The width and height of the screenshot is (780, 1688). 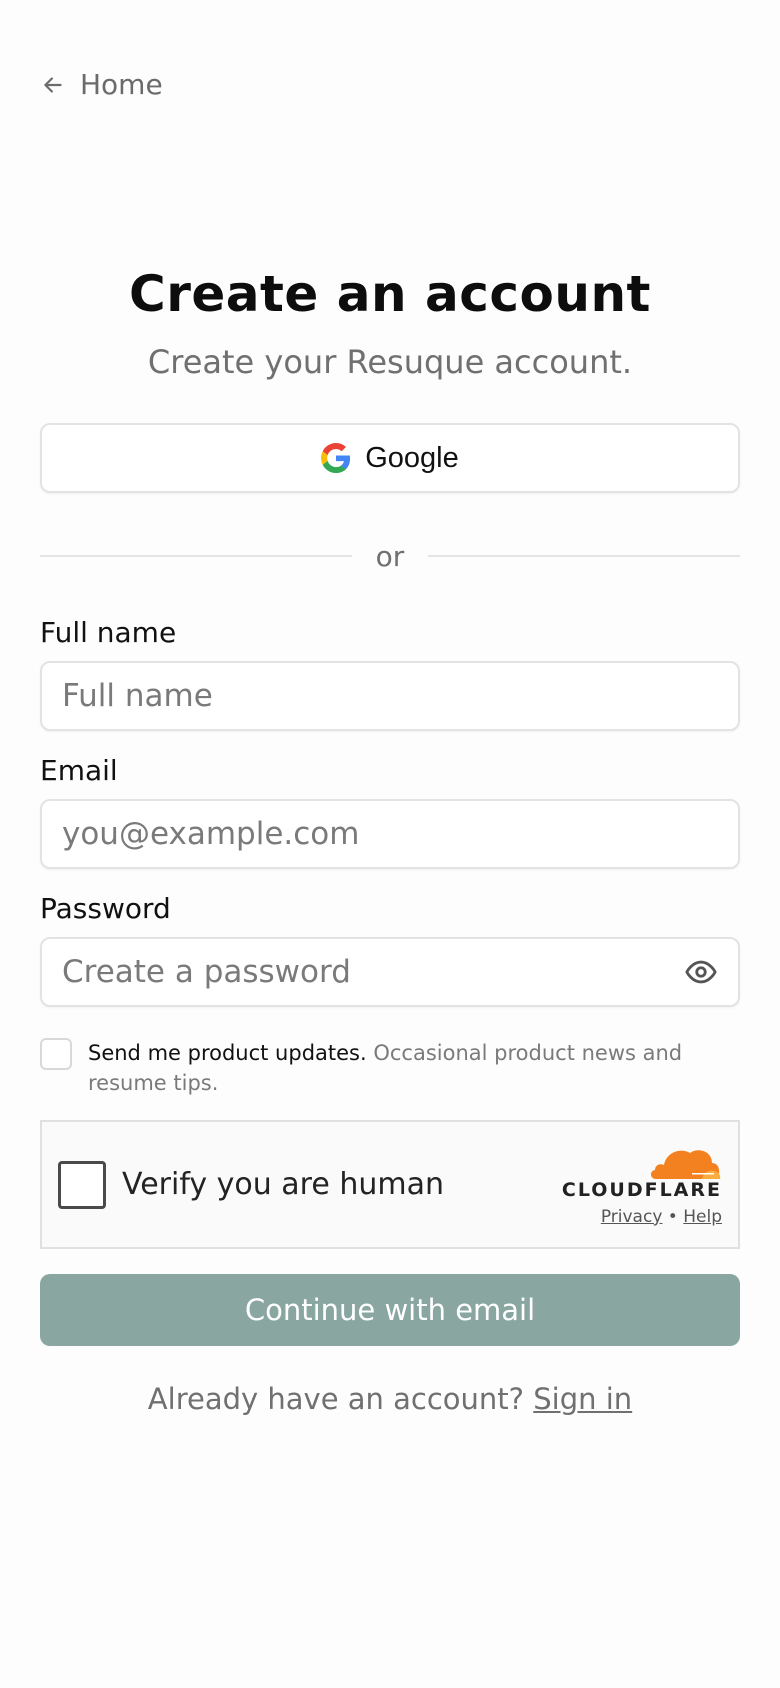 I want to click on cloudflare-branding: CLOUDFLARE Privacy • Help, so click(x=642, y=1185).